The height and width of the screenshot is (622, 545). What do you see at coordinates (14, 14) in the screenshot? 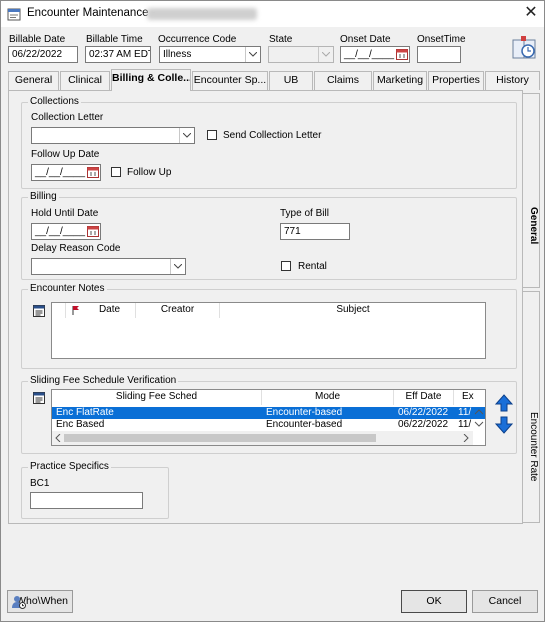
I see `app-icon` at bounding box center [14, 14].